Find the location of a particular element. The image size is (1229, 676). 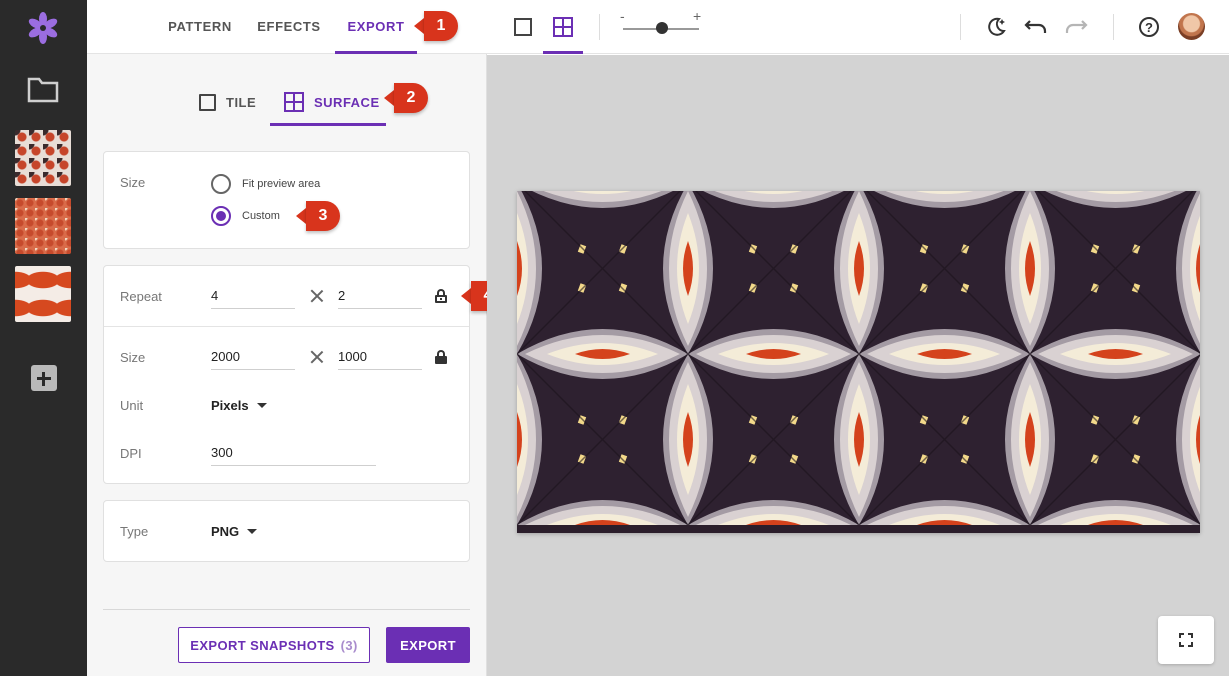

callout-badge: 2 is located at coordinates (406, 98).